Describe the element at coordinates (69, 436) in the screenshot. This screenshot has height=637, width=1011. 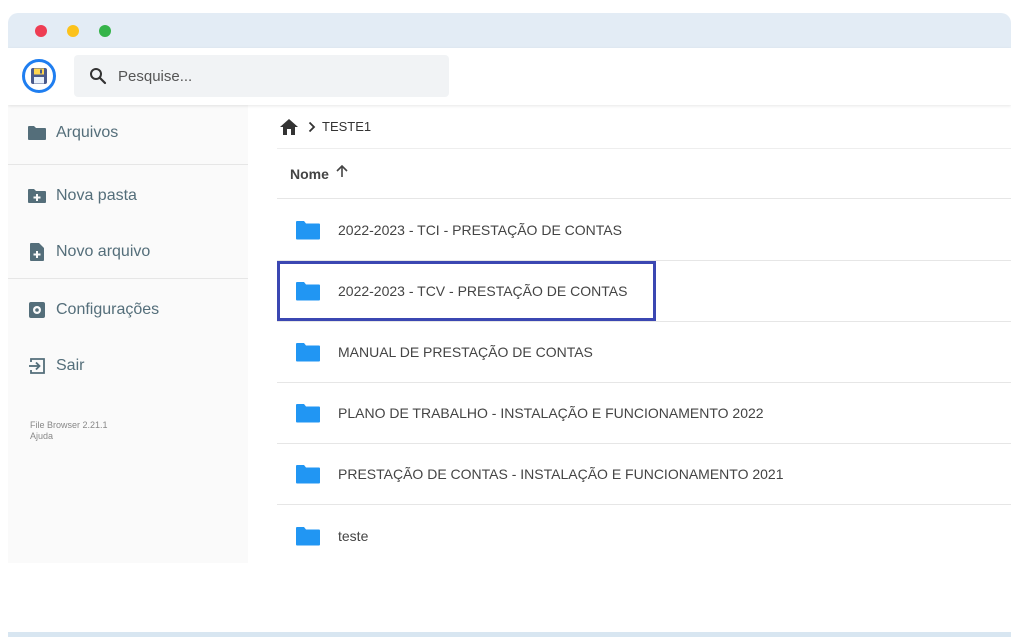
I see `help-link: Ajuda` at that location.